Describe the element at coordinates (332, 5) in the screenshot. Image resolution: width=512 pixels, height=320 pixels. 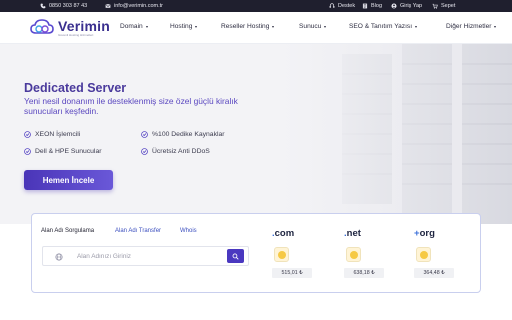
I see `headset-icon` at that location.